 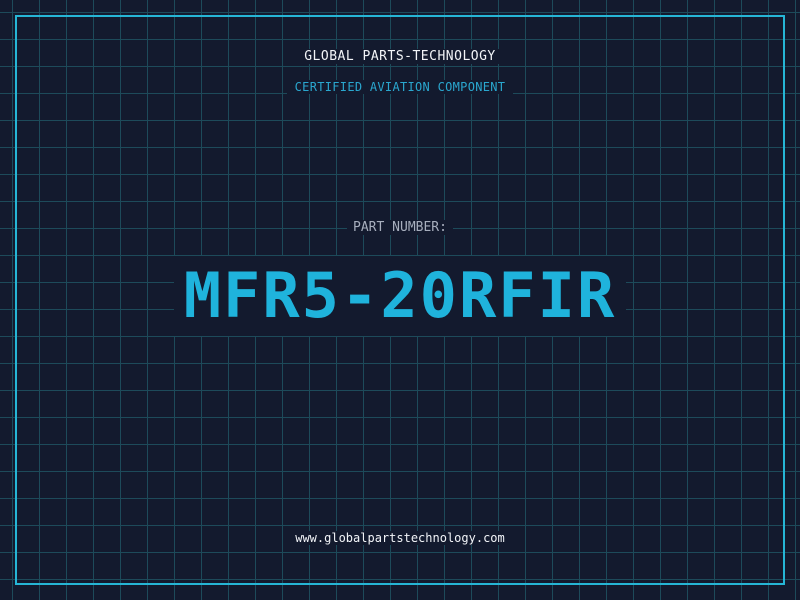 I want to click on part-number-value: MFR5-20RFIR, so click(x=400, y=296).